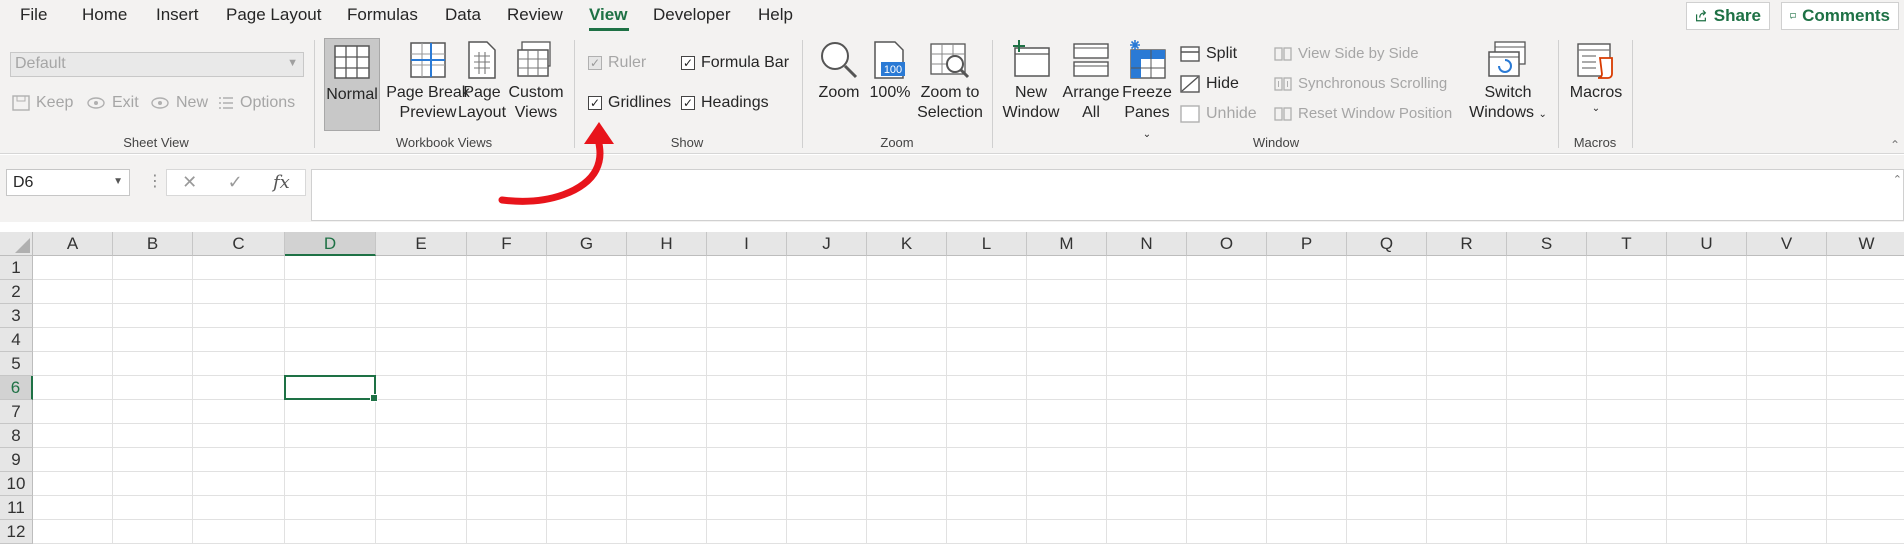 This screenshot has width=1904, height=545. What do you see at coordinates (239, 484) in the screenshot?
I see `cell-c10` at bounding box center [239, 484].